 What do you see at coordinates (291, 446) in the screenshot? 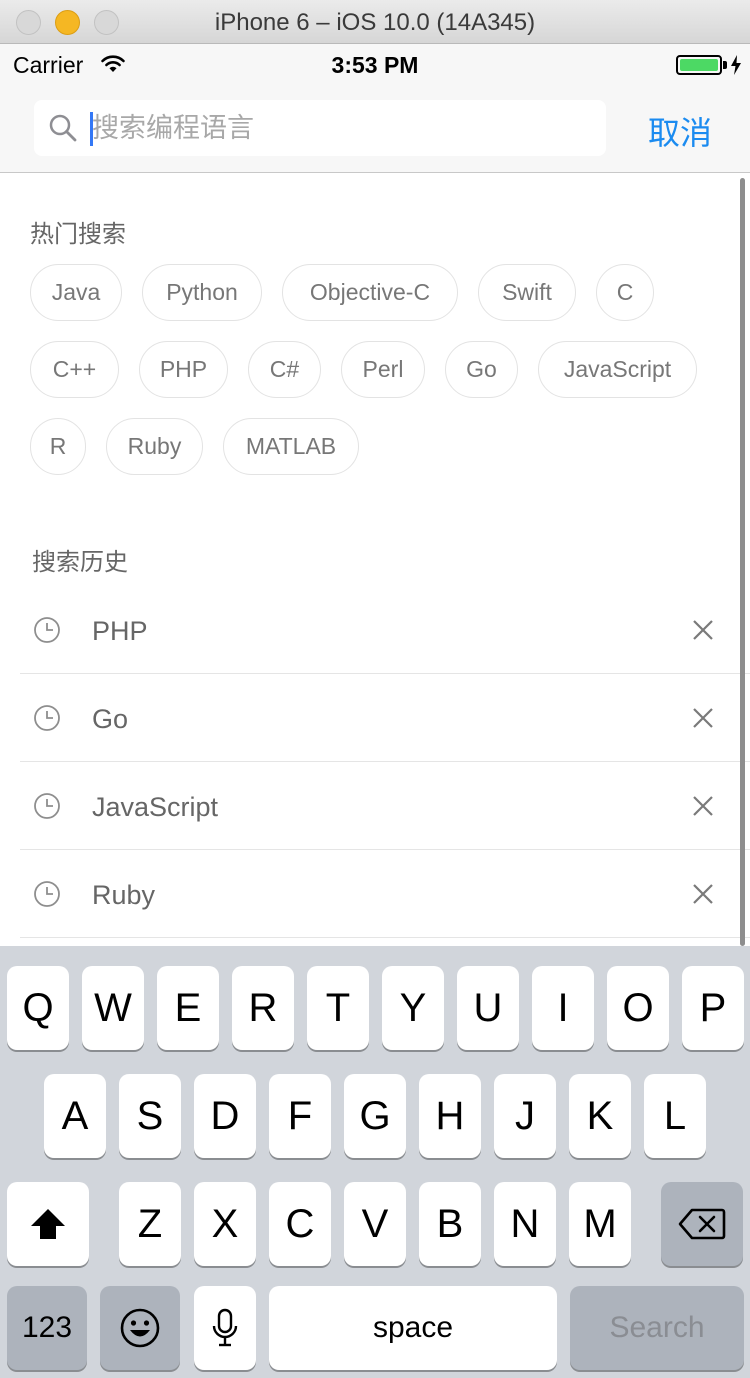
I see `hot-tag: MATLAB` at bounding box center [291, 446].